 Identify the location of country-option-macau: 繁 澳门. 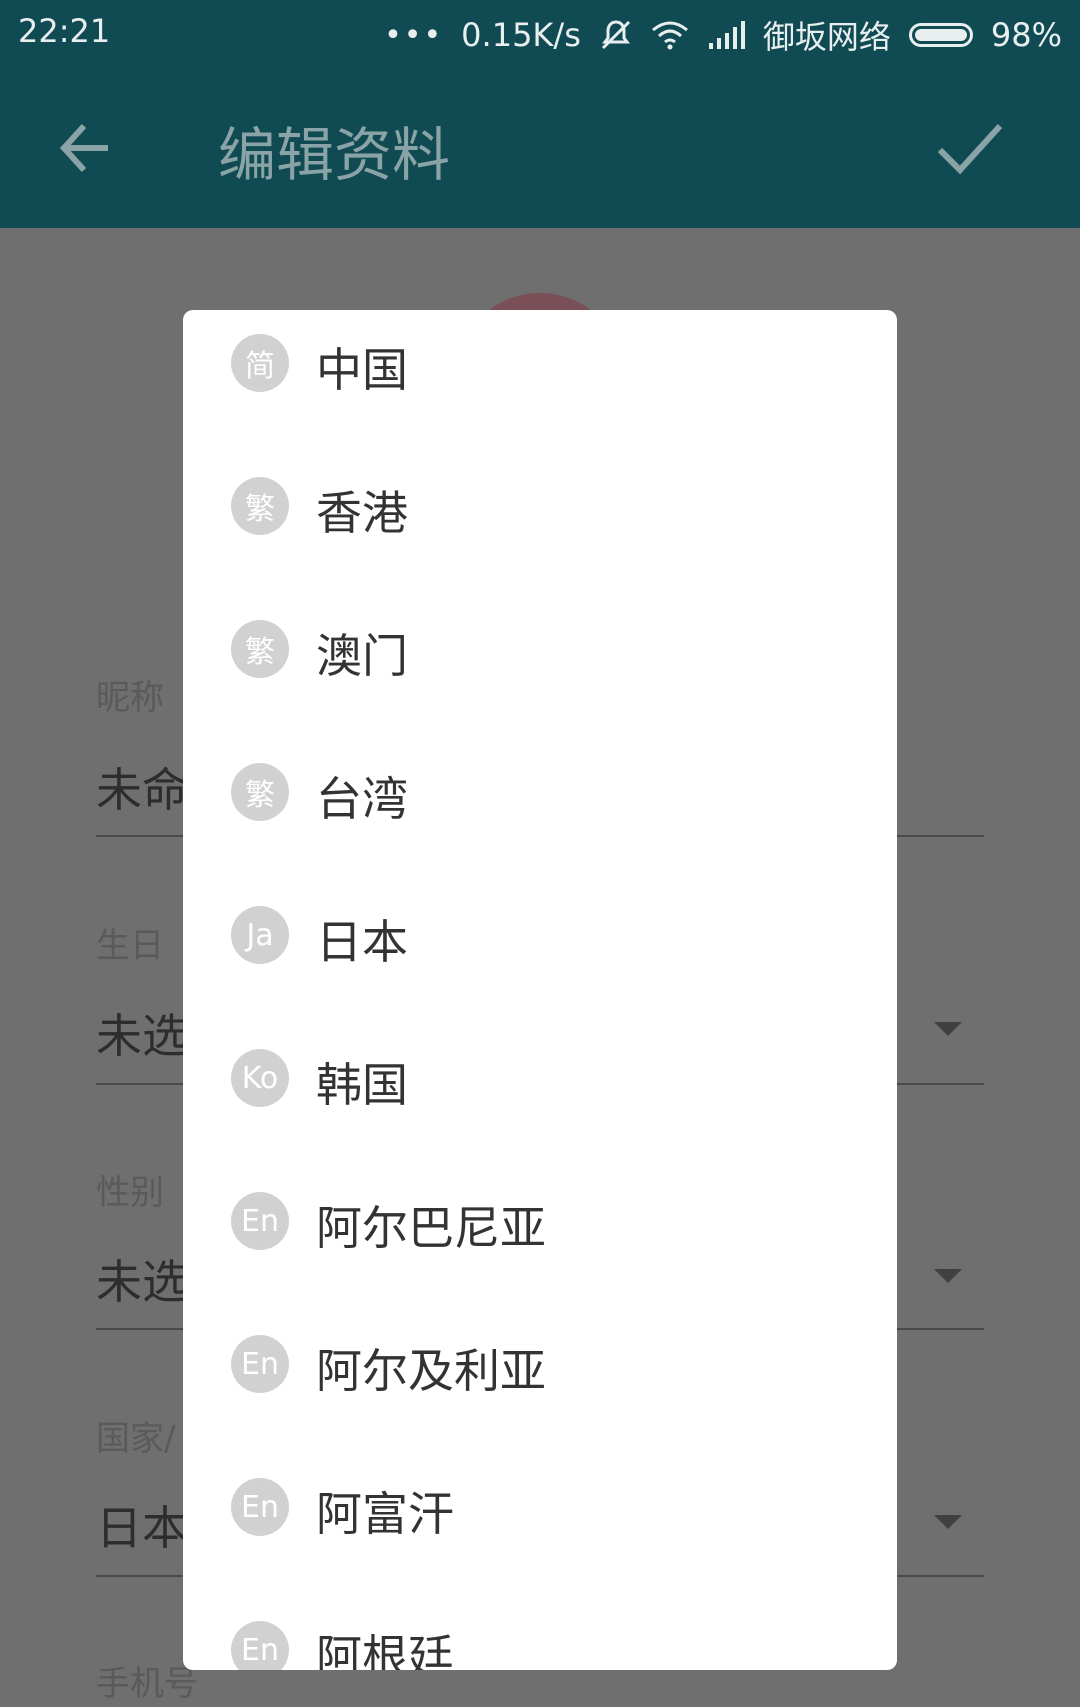
(540, 667).